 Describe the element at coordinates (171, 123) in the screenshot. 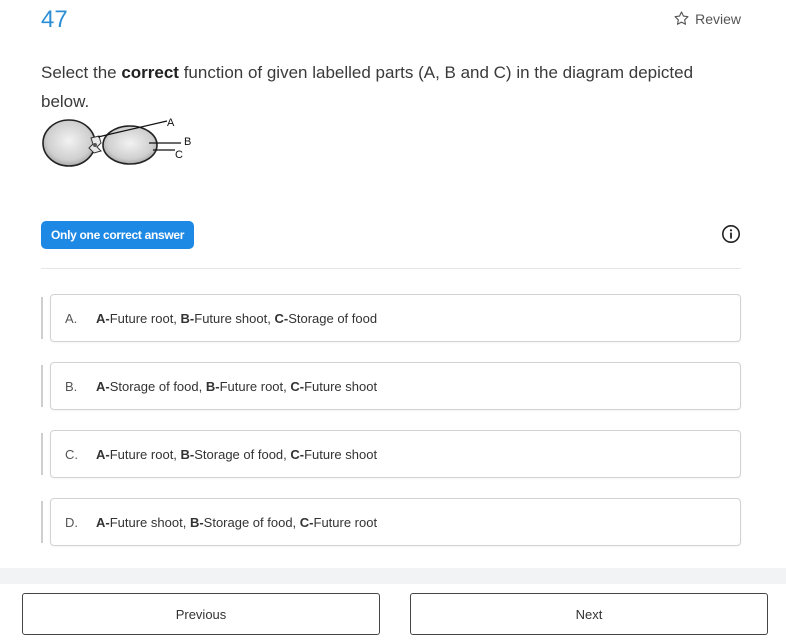

I see `svg-text: A` at that location.